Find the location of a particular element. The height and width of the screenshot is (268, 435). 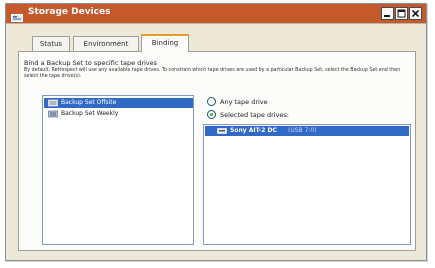

list-item: Sony AIT-2 DC (USB 7:0) is located at coordinates (307, 131).